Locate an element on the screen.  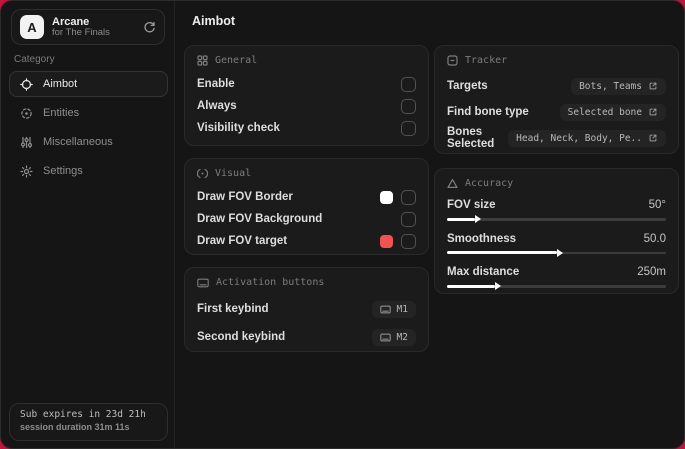
gear-icon is located at coordinates (26, 171).